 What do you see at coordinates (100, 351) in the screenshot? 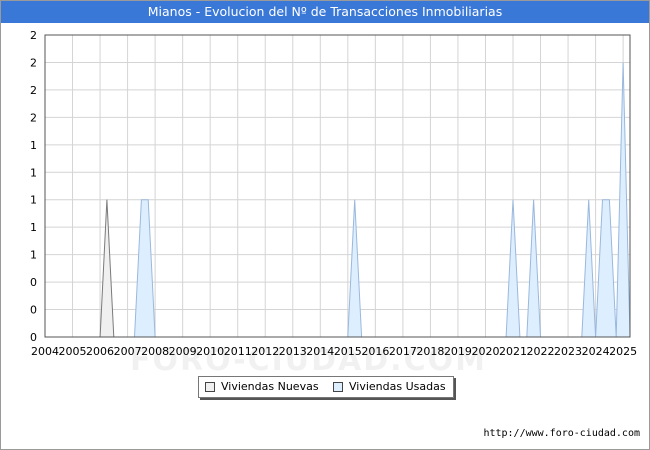
I see `x-tick-label: 2006` at bounding box center [100, 351].